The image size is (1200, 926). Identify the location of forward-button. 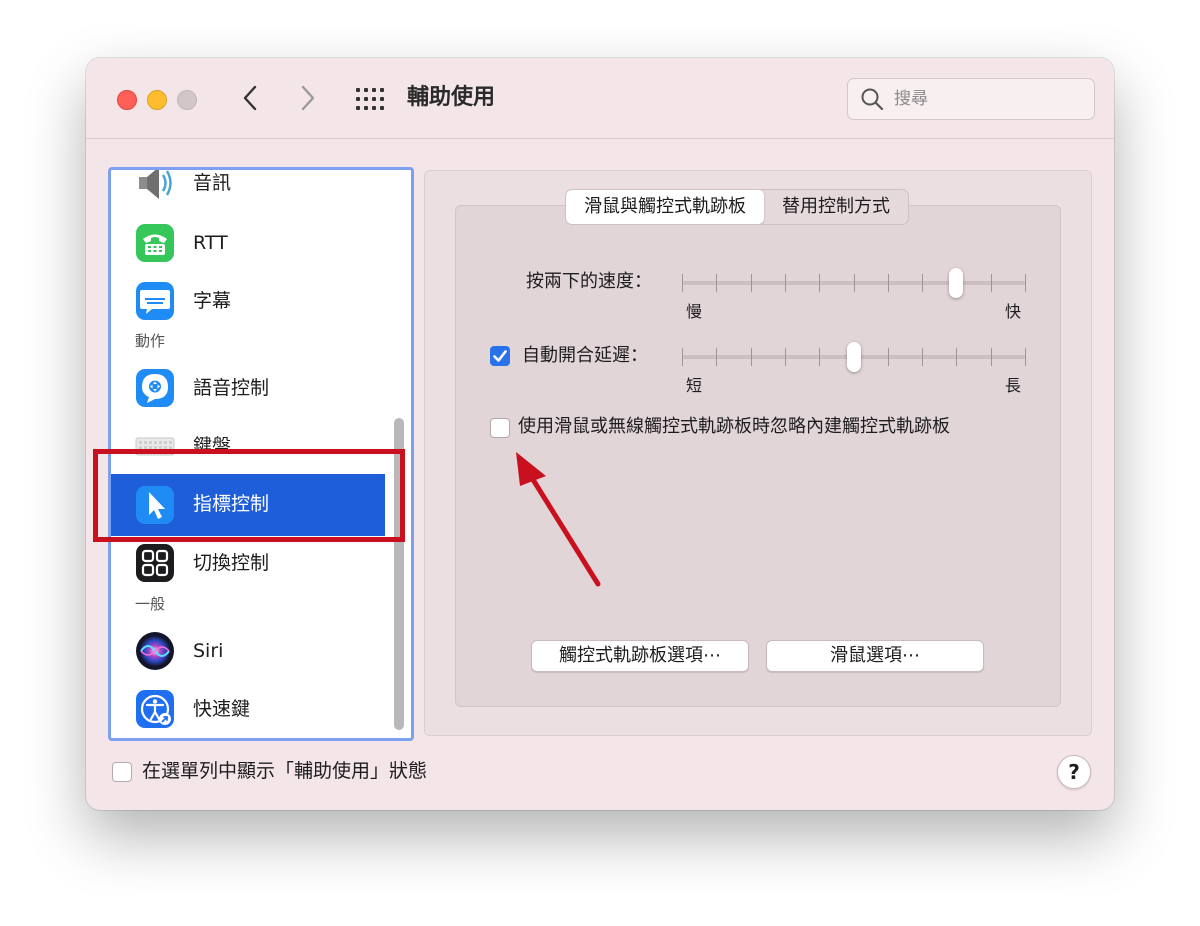
(308, 98).